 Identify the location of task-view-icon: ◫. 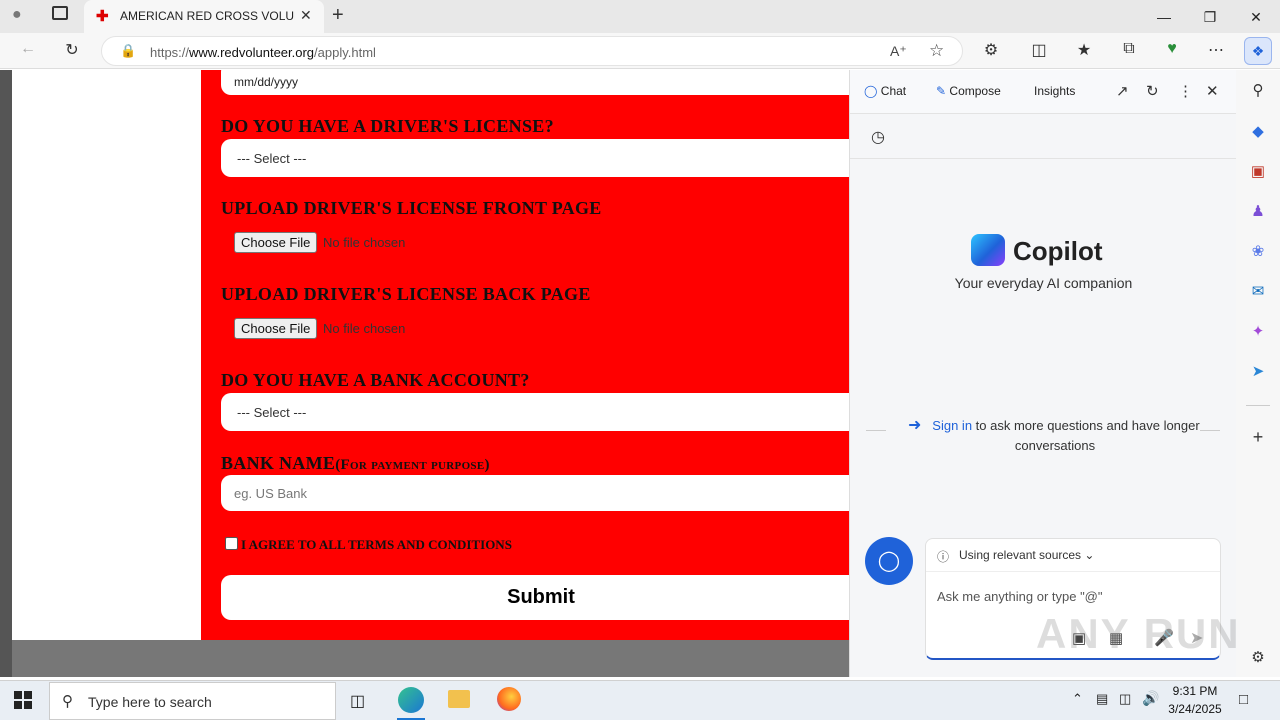
(357, 701).